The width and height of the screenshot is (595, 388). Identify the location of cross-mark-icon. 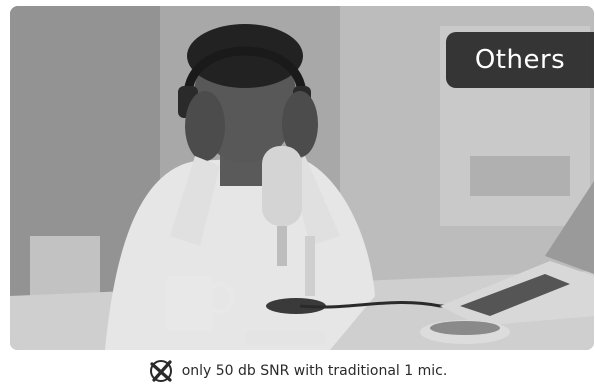
(161, 371).